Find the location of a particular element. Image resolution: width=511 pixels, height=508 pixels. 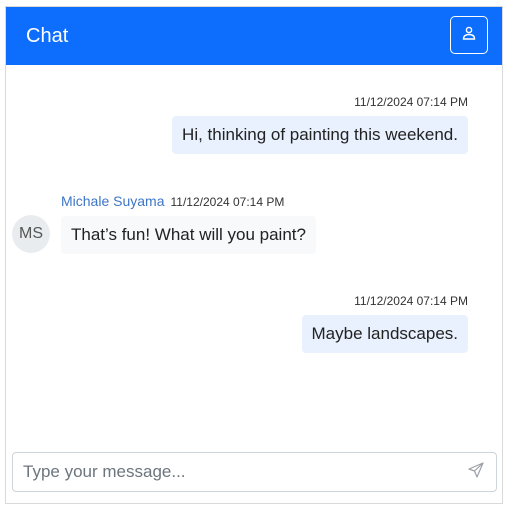

avatar: MS is located at coordinates (31, 234).